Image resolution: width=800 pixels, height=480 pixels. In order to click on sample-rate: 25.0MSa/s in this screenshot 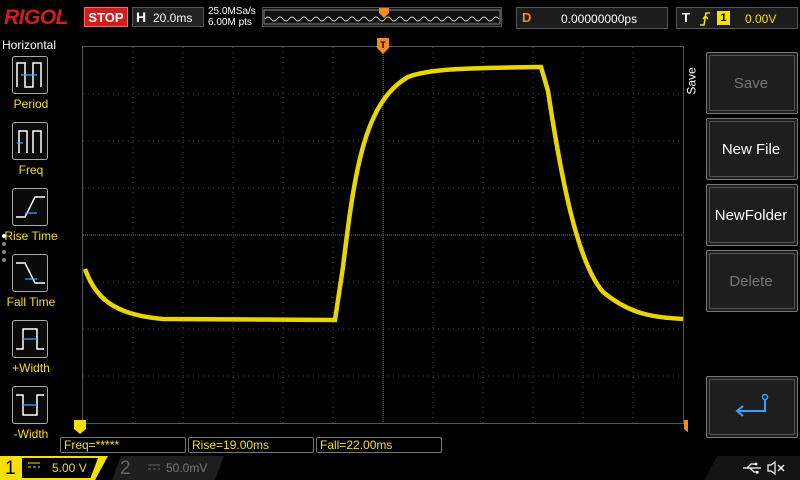, I will do `click(232, 11)`.